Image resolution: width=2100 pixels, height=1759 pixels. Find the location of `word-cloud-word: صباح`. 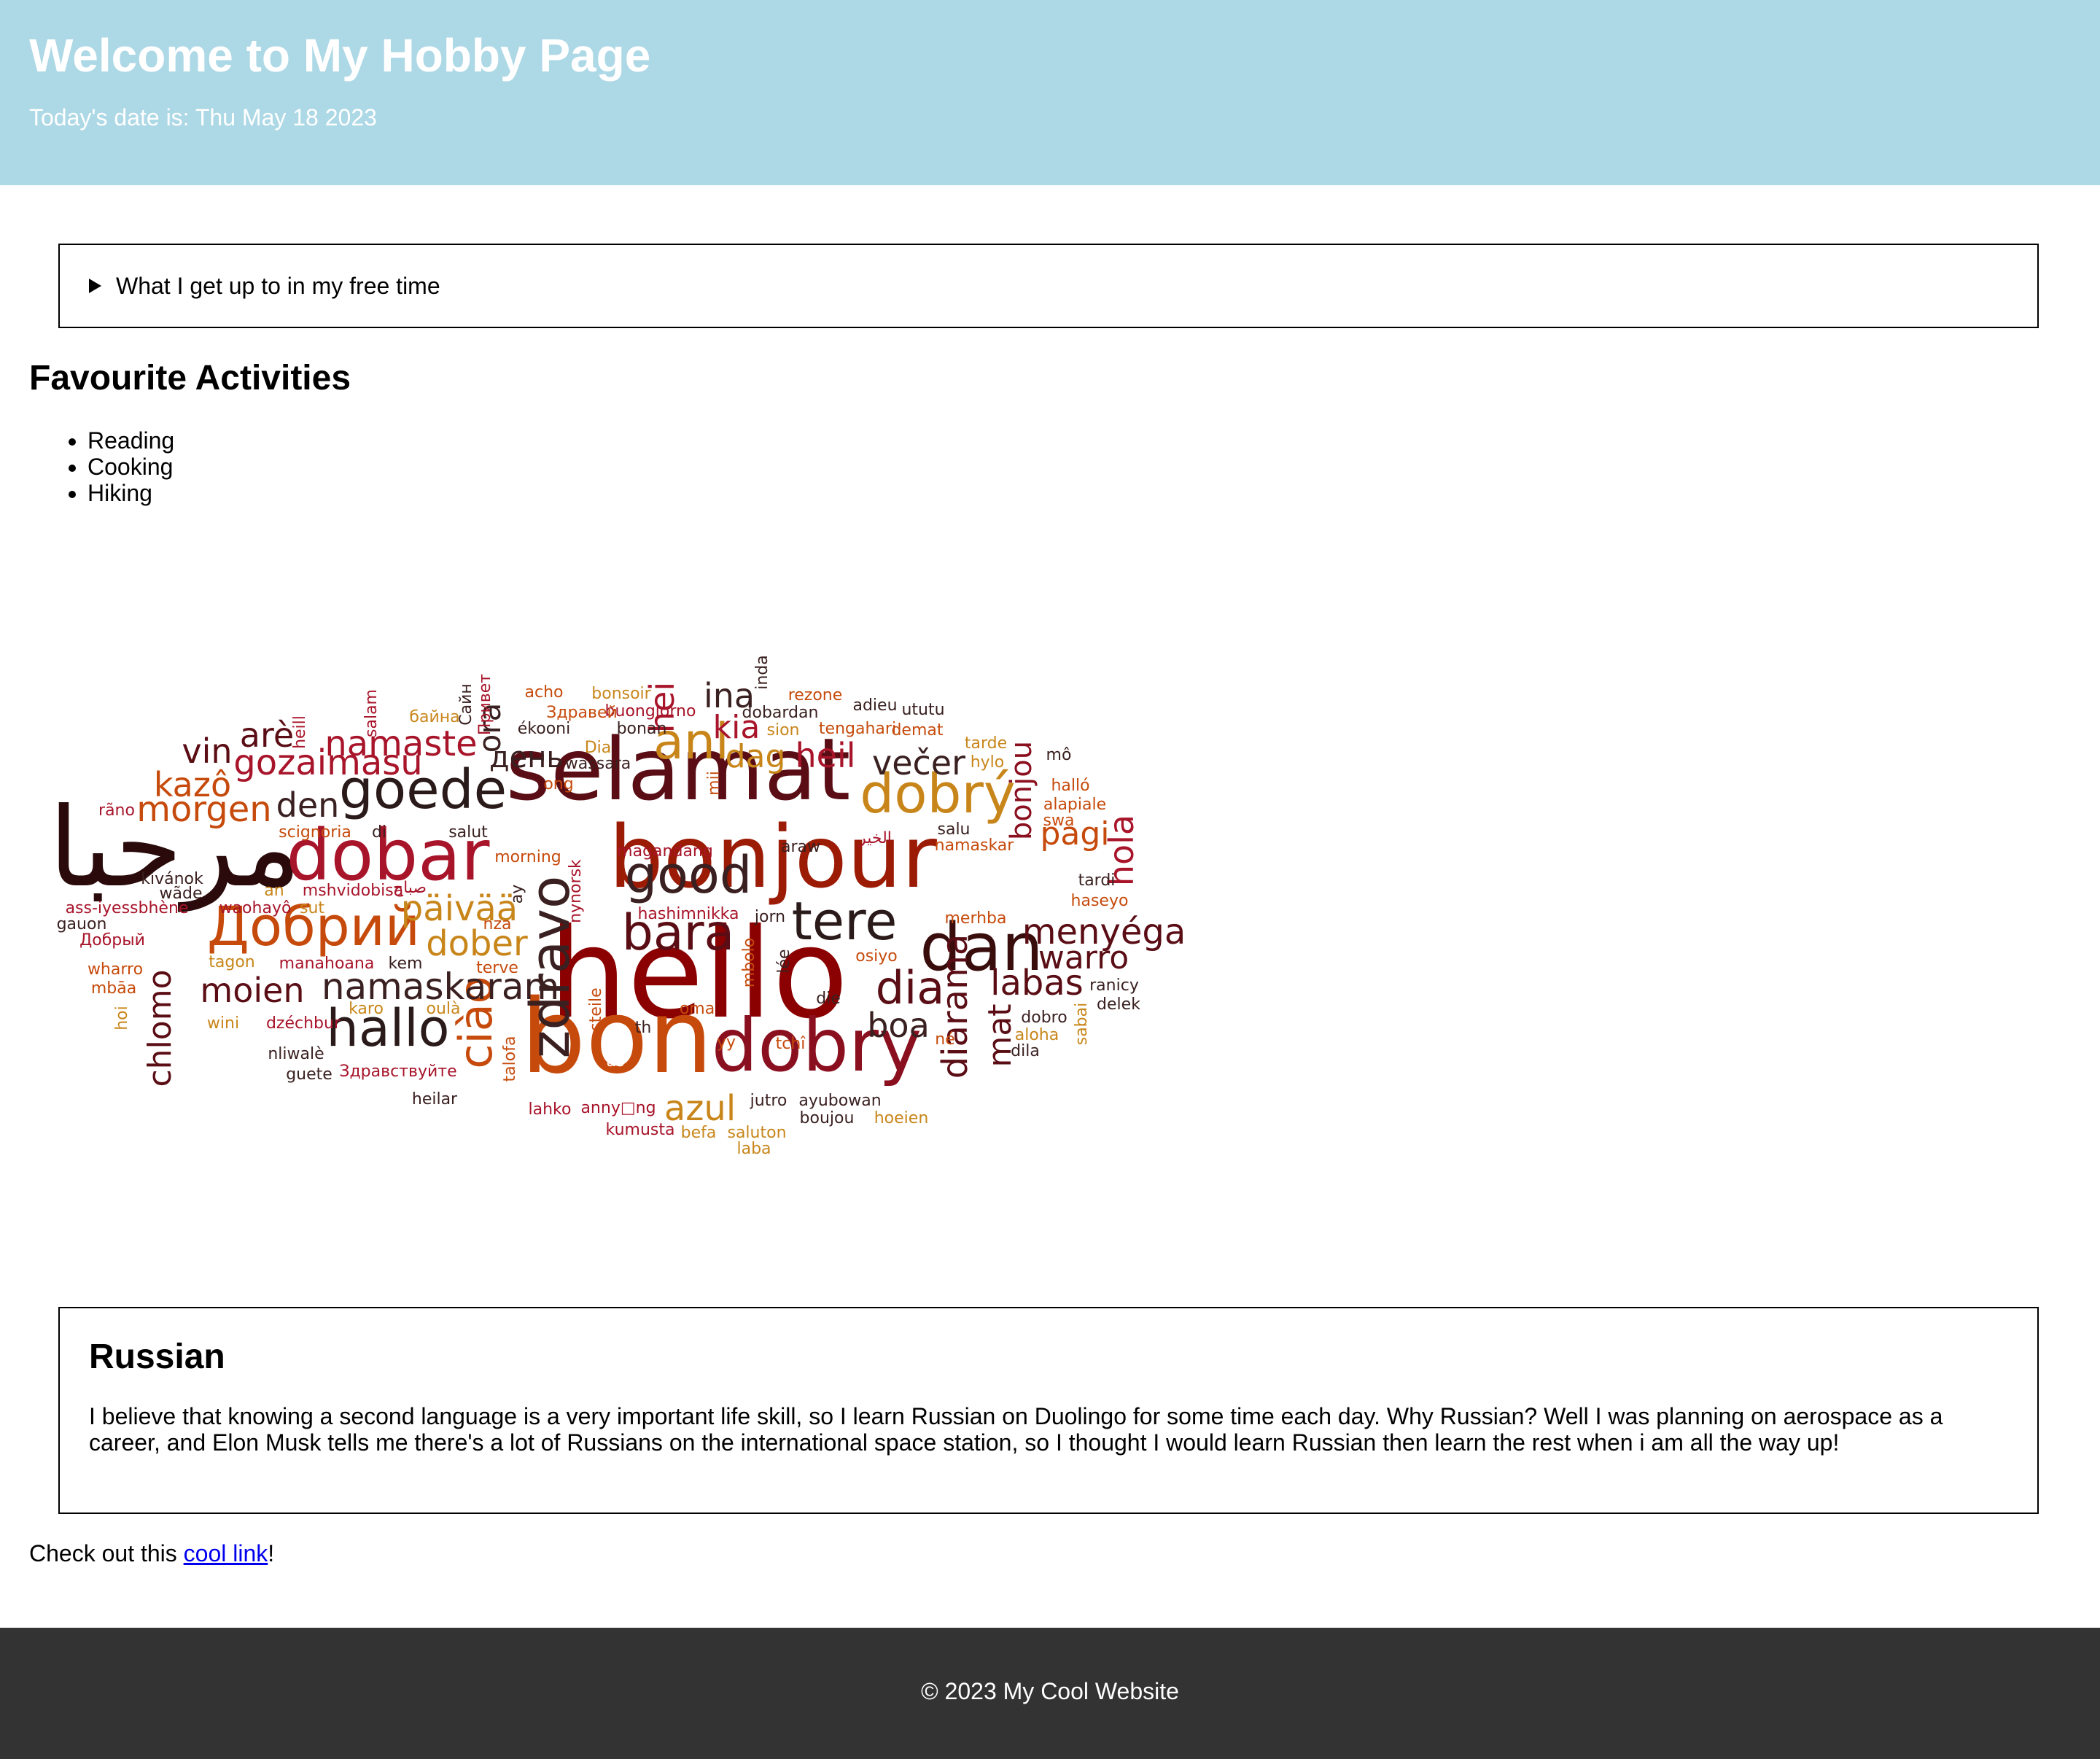

word-cloud-word: صباح is located at coordinates (410, 888).